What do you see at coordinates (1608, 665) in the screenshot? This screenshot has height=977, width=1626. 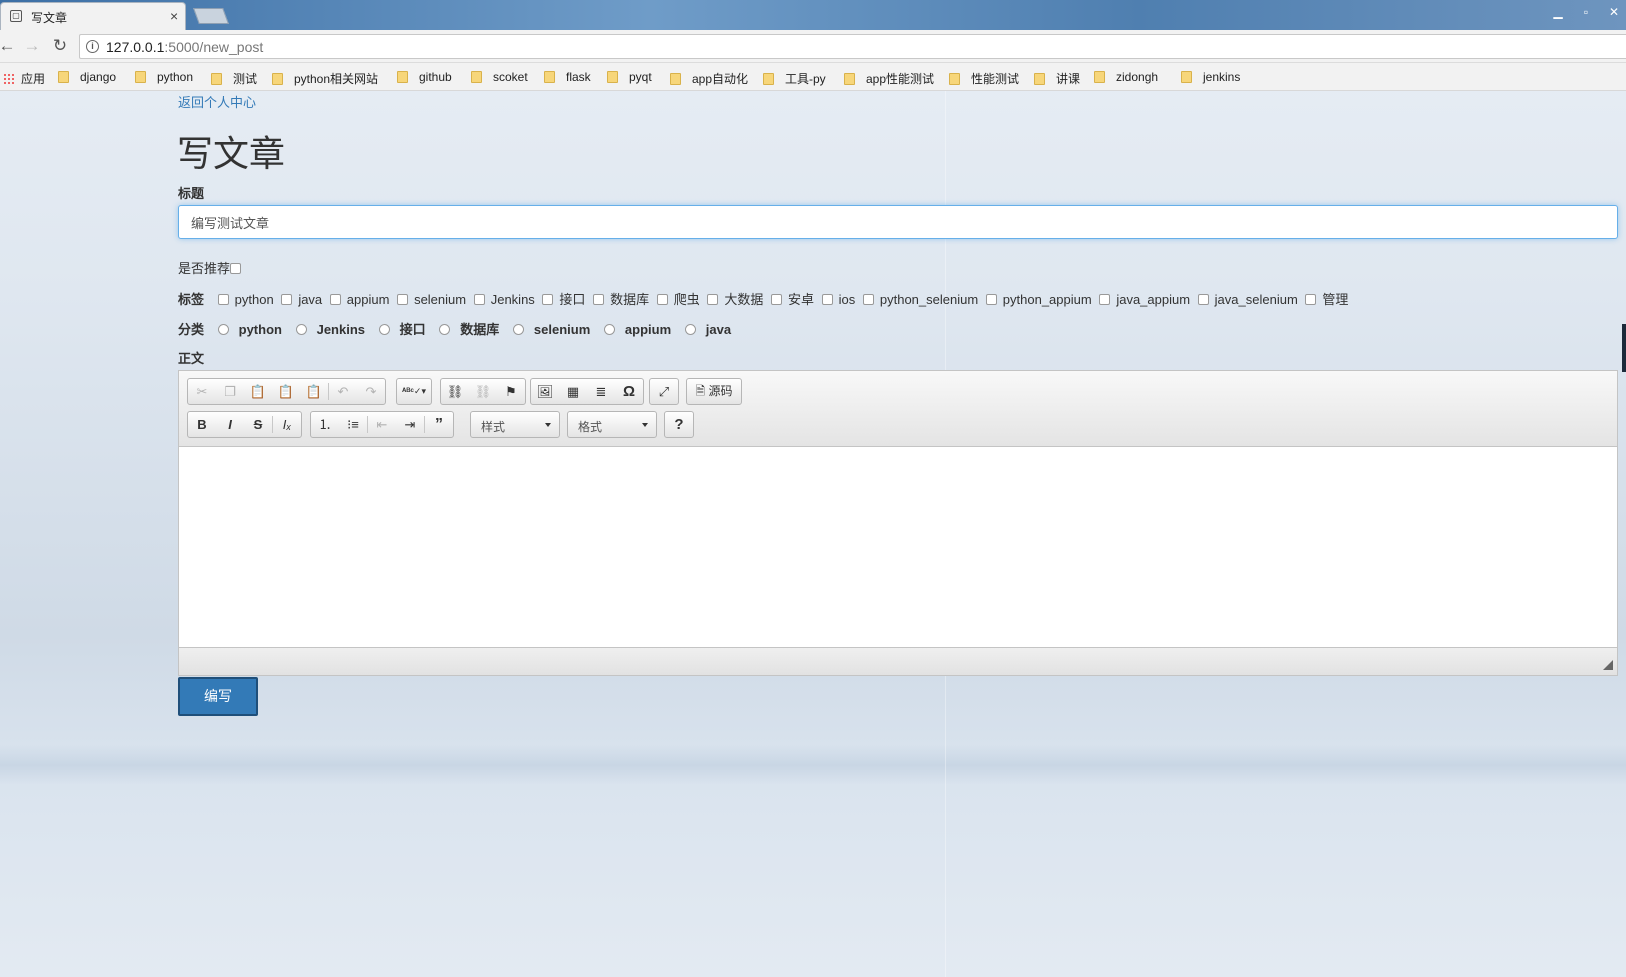 I see `resize-grip-icon` at bounding box center [1608, 665].